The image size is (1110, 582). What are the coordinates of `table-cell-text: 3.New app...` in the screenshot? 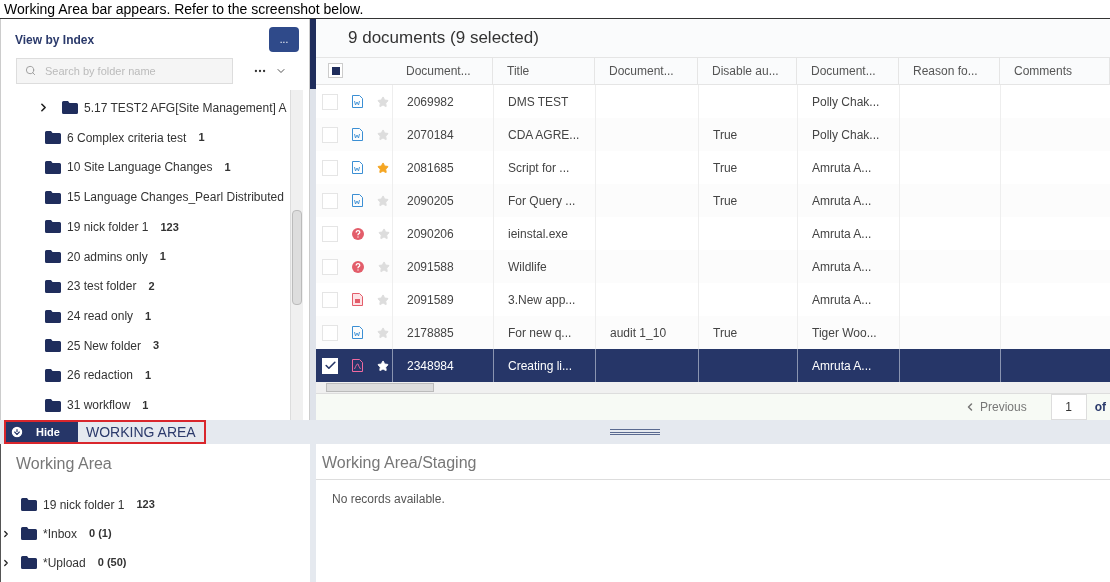 It's located at (542, 300).